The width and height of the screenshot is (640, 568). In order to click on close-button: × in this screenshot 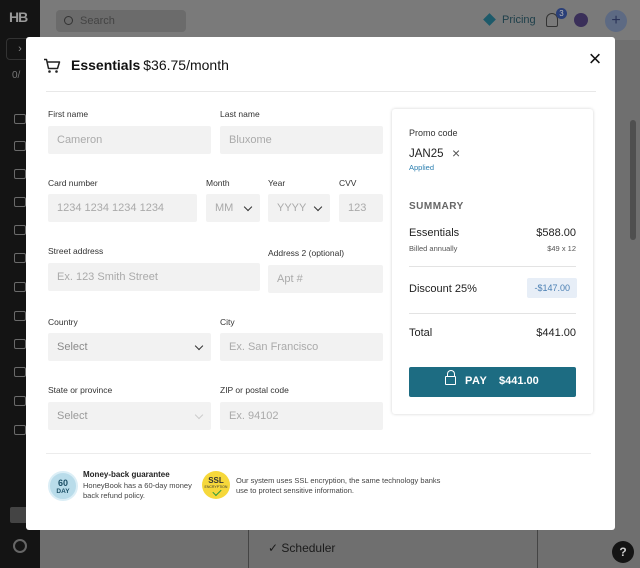, I will do `click(595, 59)`.